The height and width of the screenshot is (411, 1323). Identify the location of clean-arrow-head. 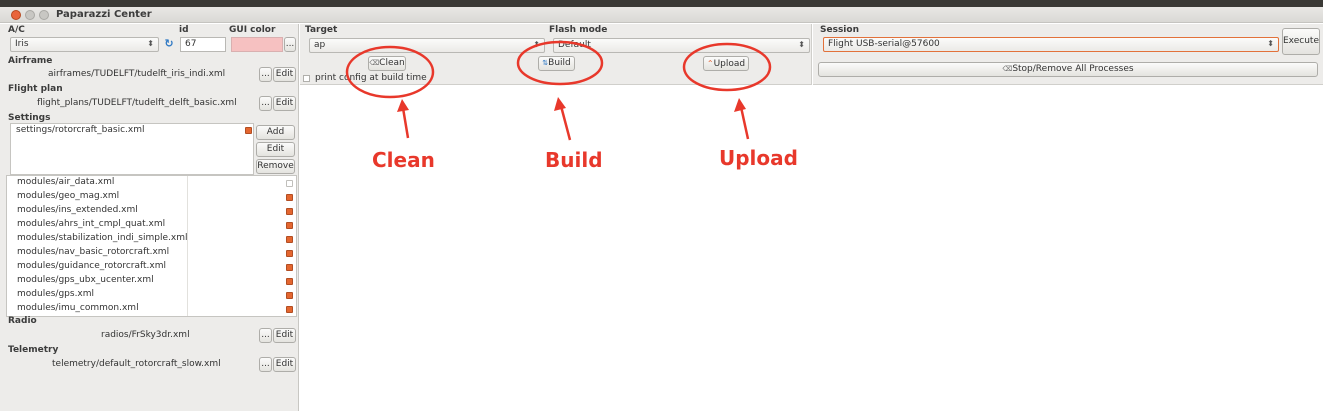
(403, 105).